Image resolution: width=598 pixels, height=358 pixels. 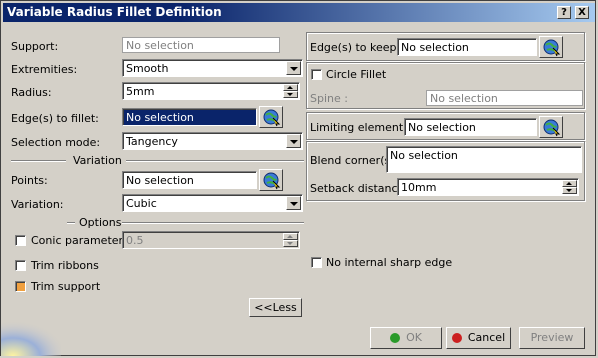 What do you see at coordinates (79, 240) in the screenshot?
I see `conic-parameter-label: Conic parameter:` at bounding box center [79, 240].